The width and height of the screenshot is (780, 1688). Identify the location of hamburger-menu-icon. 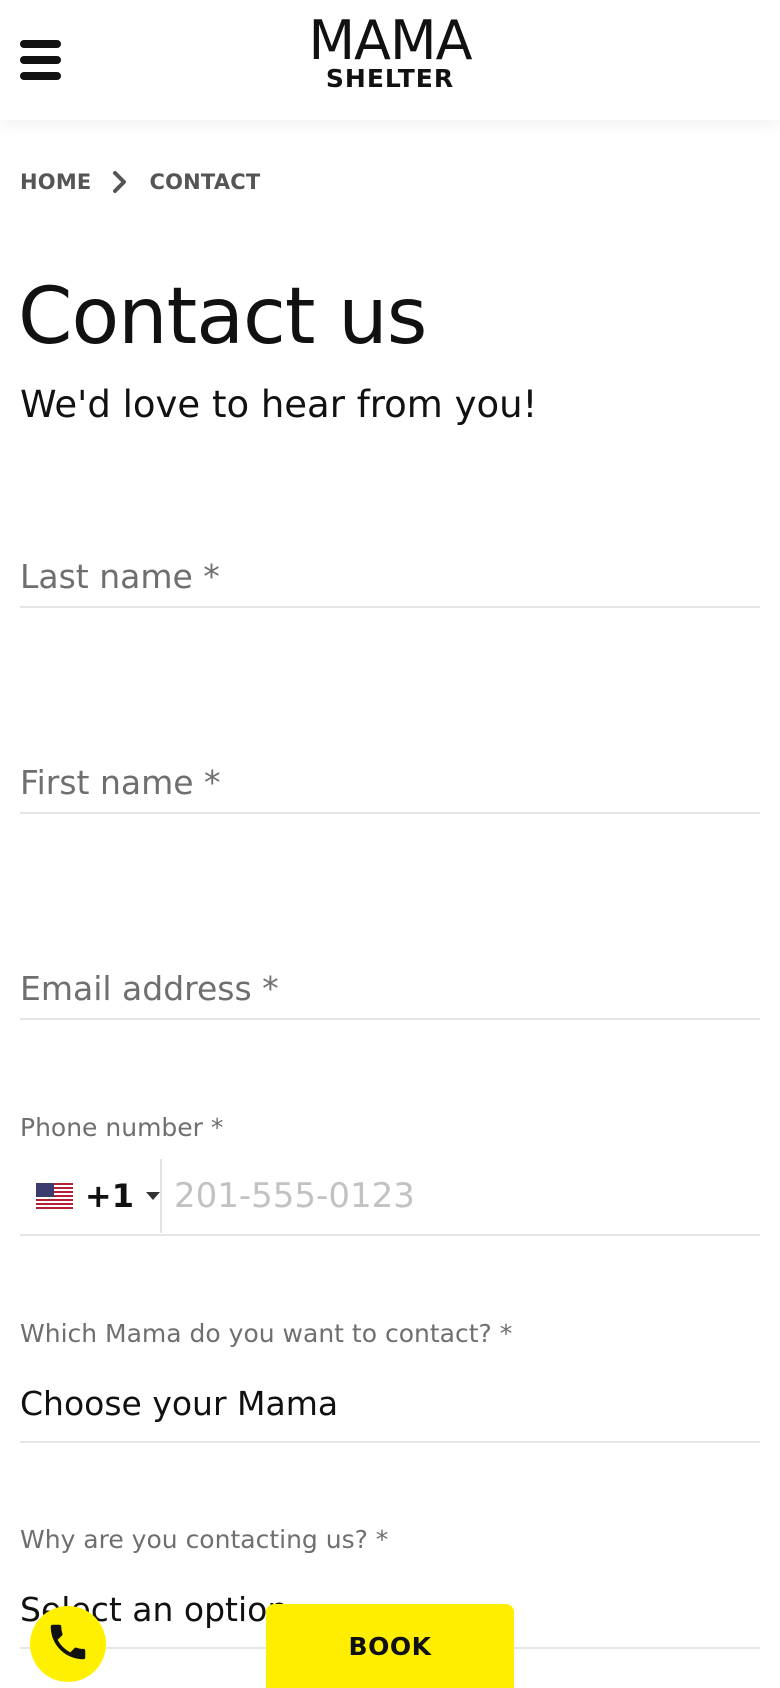
(40, 60).